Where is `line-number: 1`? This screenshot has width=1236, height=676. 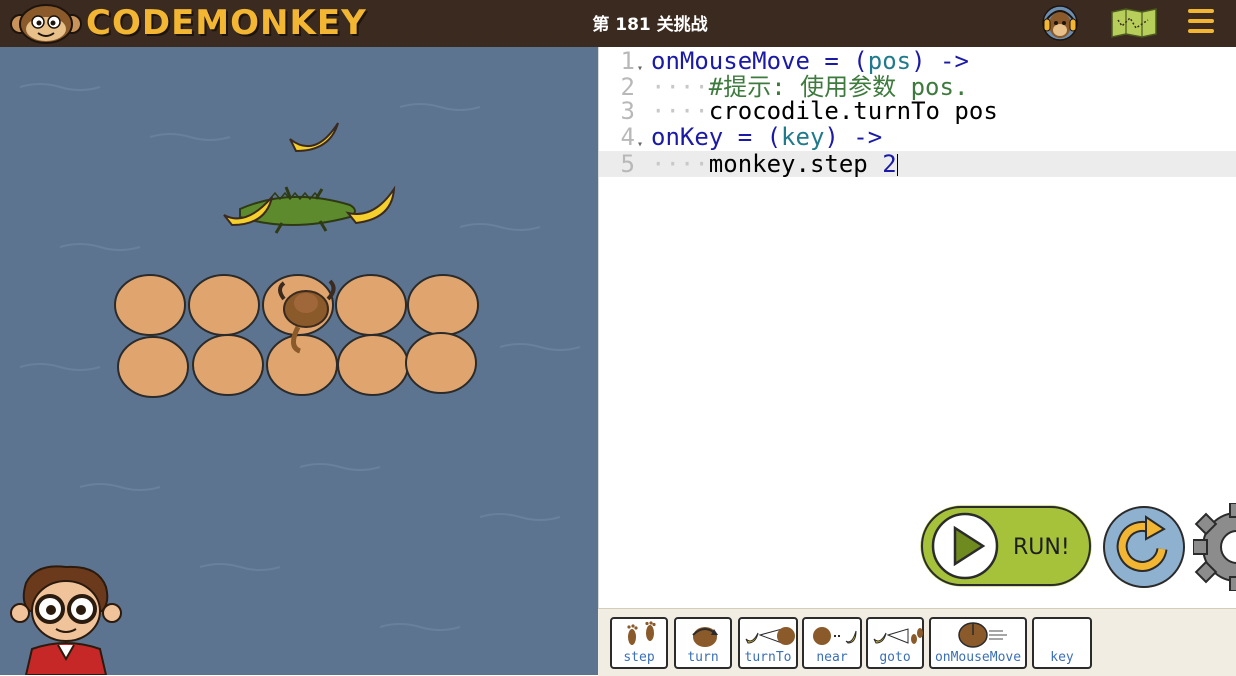
line-number: 1 is located at coordinates (627, 61).